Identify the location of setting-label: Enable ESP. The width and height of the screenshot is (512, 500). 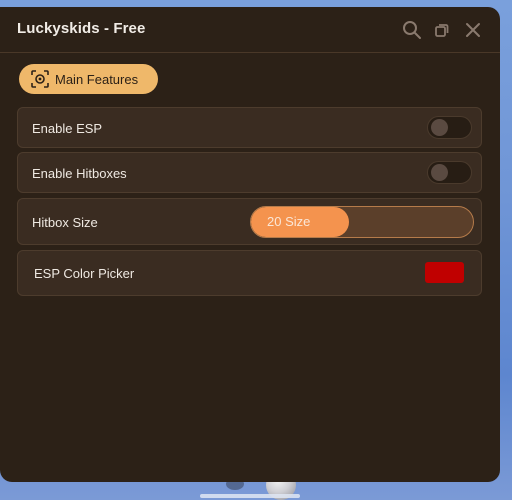
(67, 128).